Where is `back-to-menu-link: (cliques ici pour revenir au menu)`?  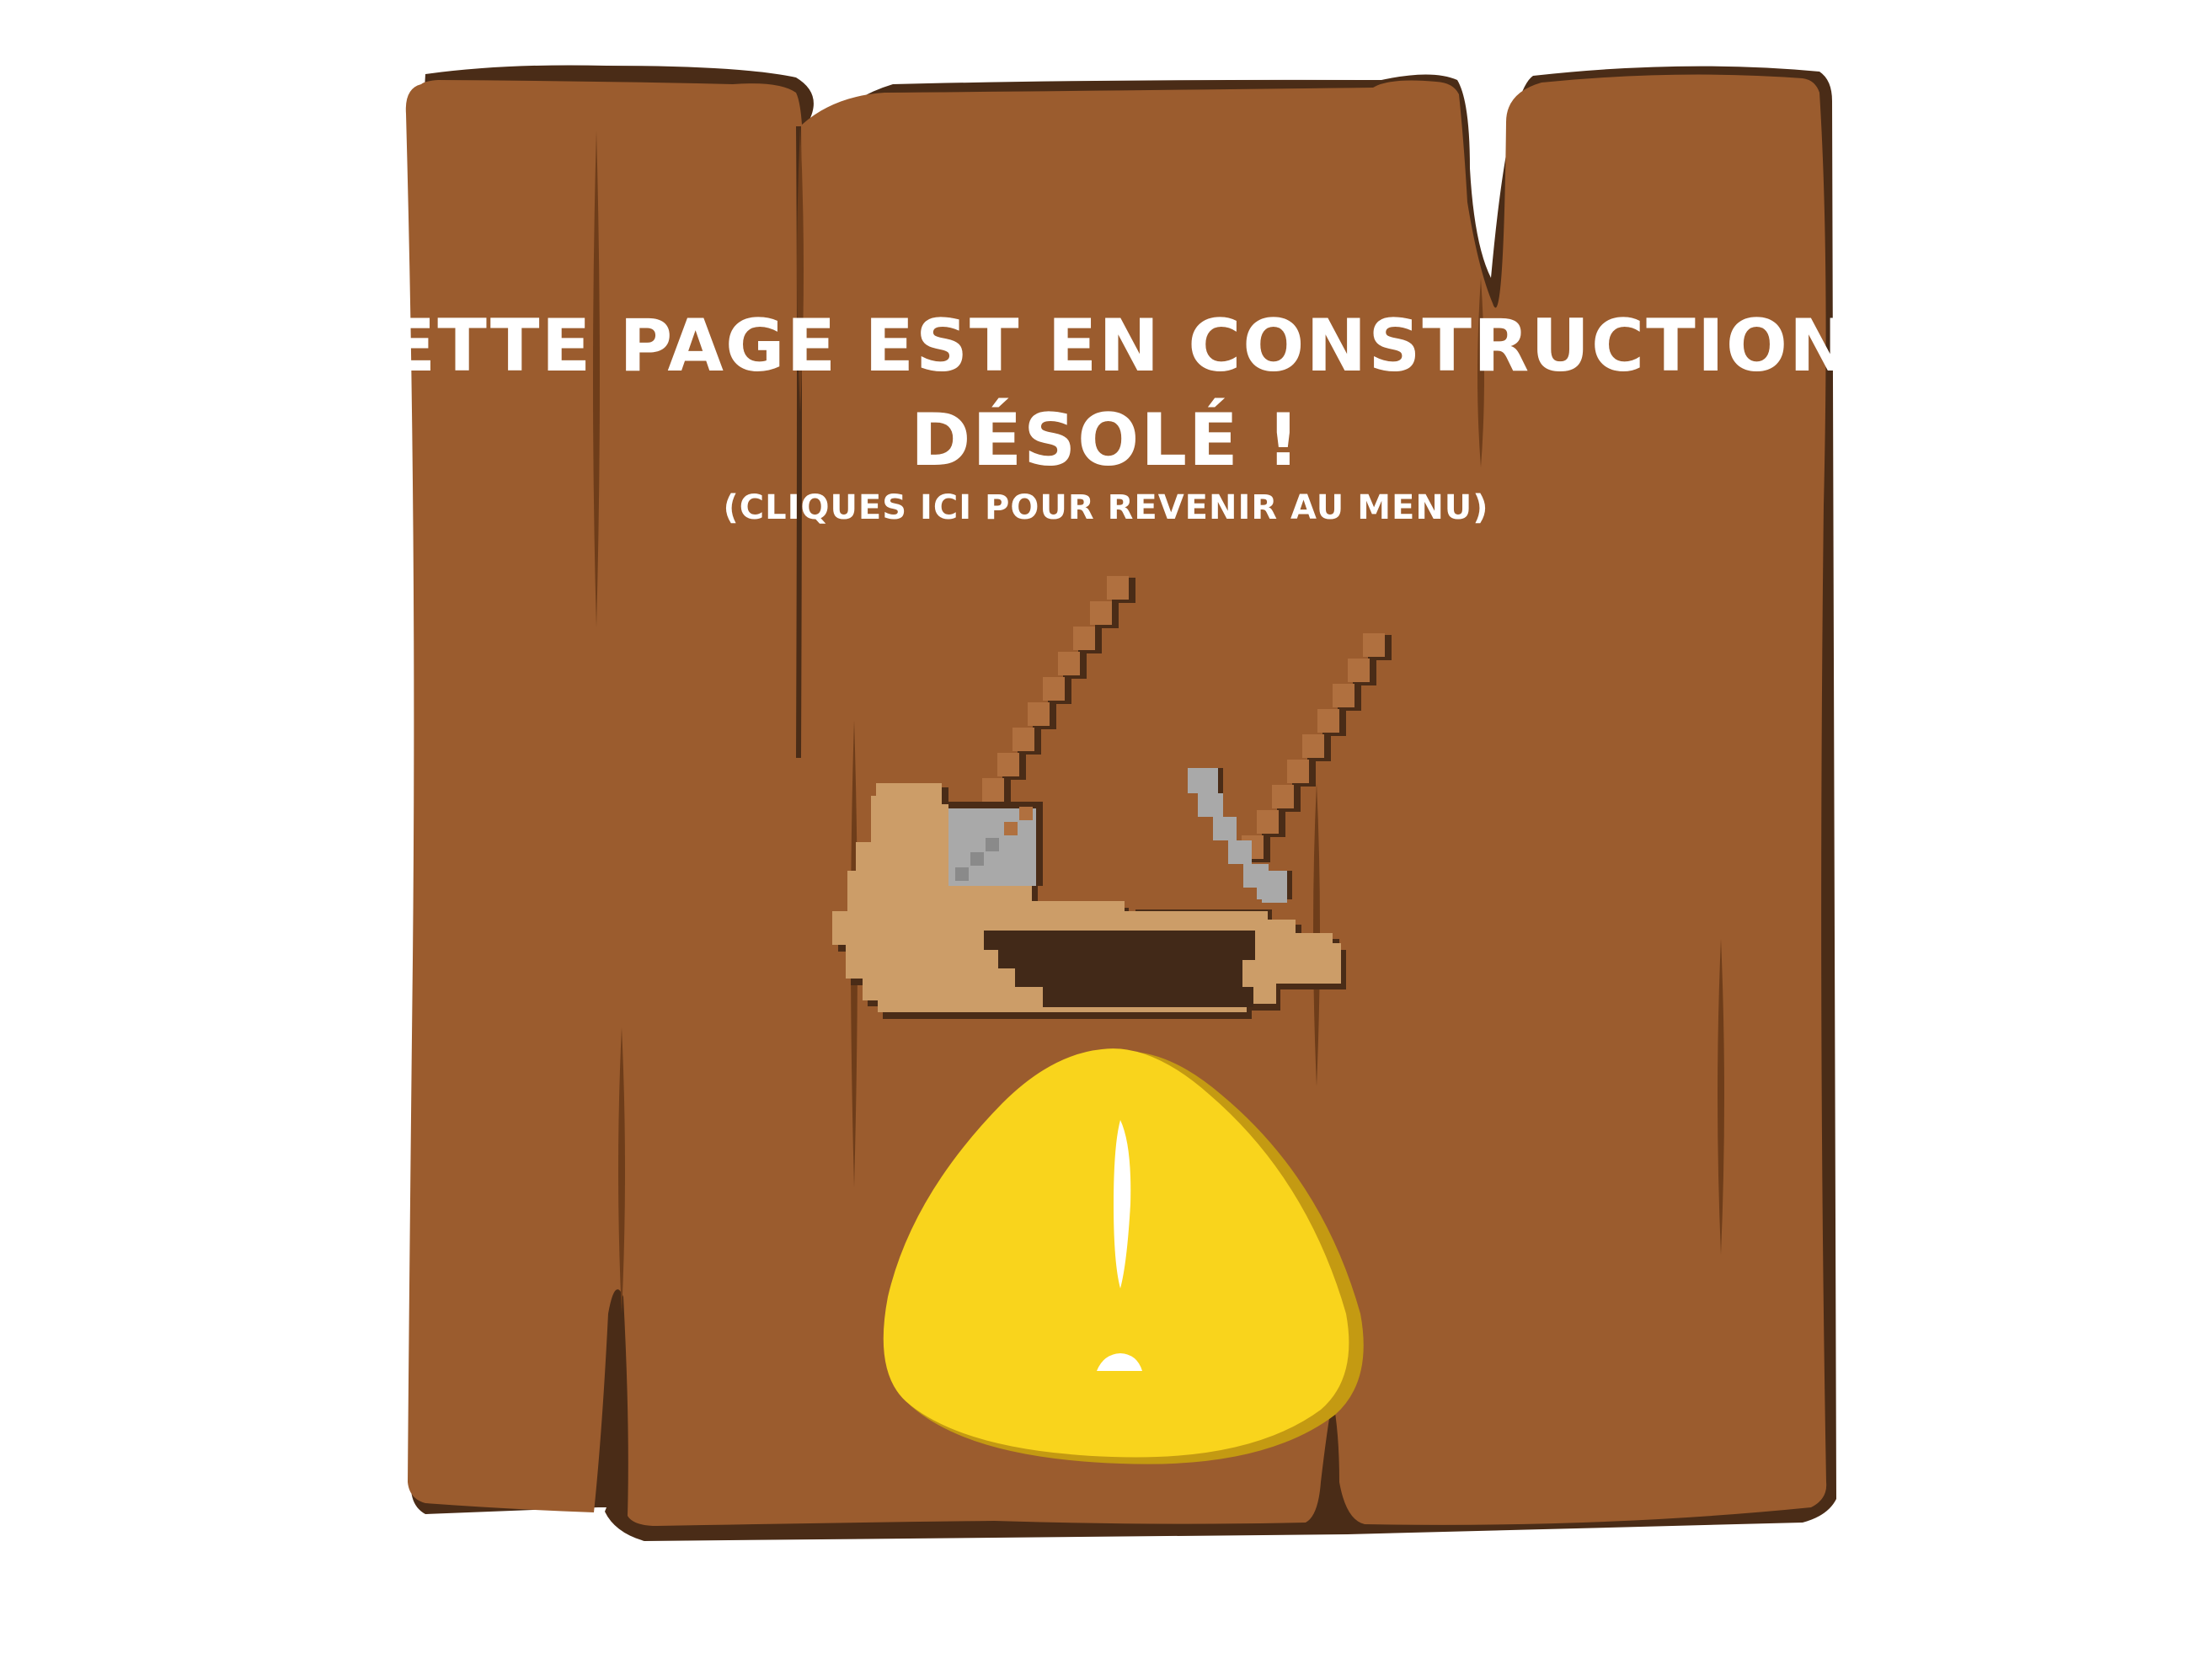 back-to-menu-link: (cliques ici pour revenir au menu) is located at coordinates (1106, 507).